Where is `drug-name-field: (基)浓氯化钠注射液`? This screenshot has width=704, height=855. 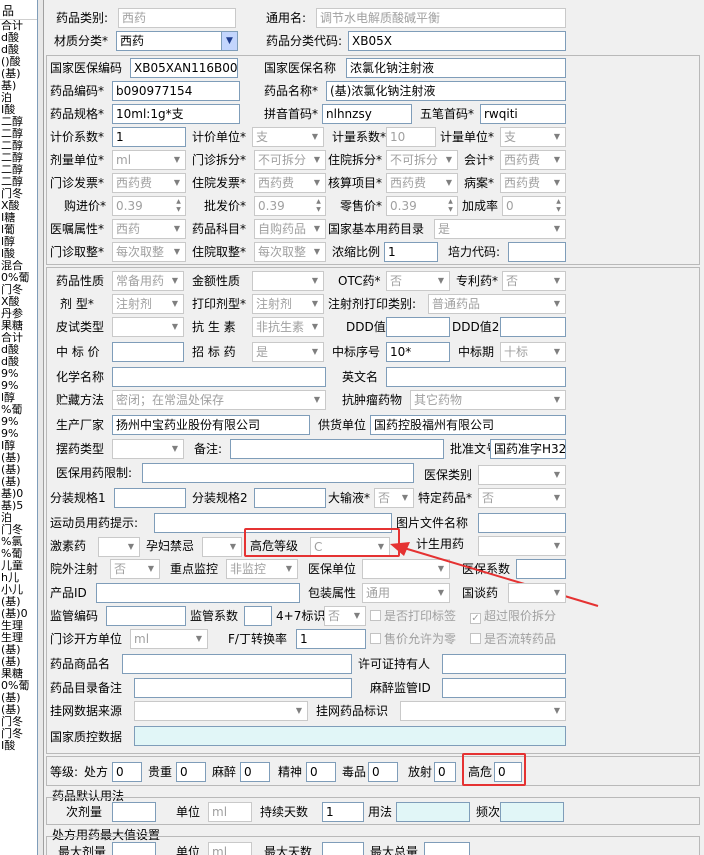 drug-name-field: (基)浓氯化钠注射液 is located at coordinates (446, 91).